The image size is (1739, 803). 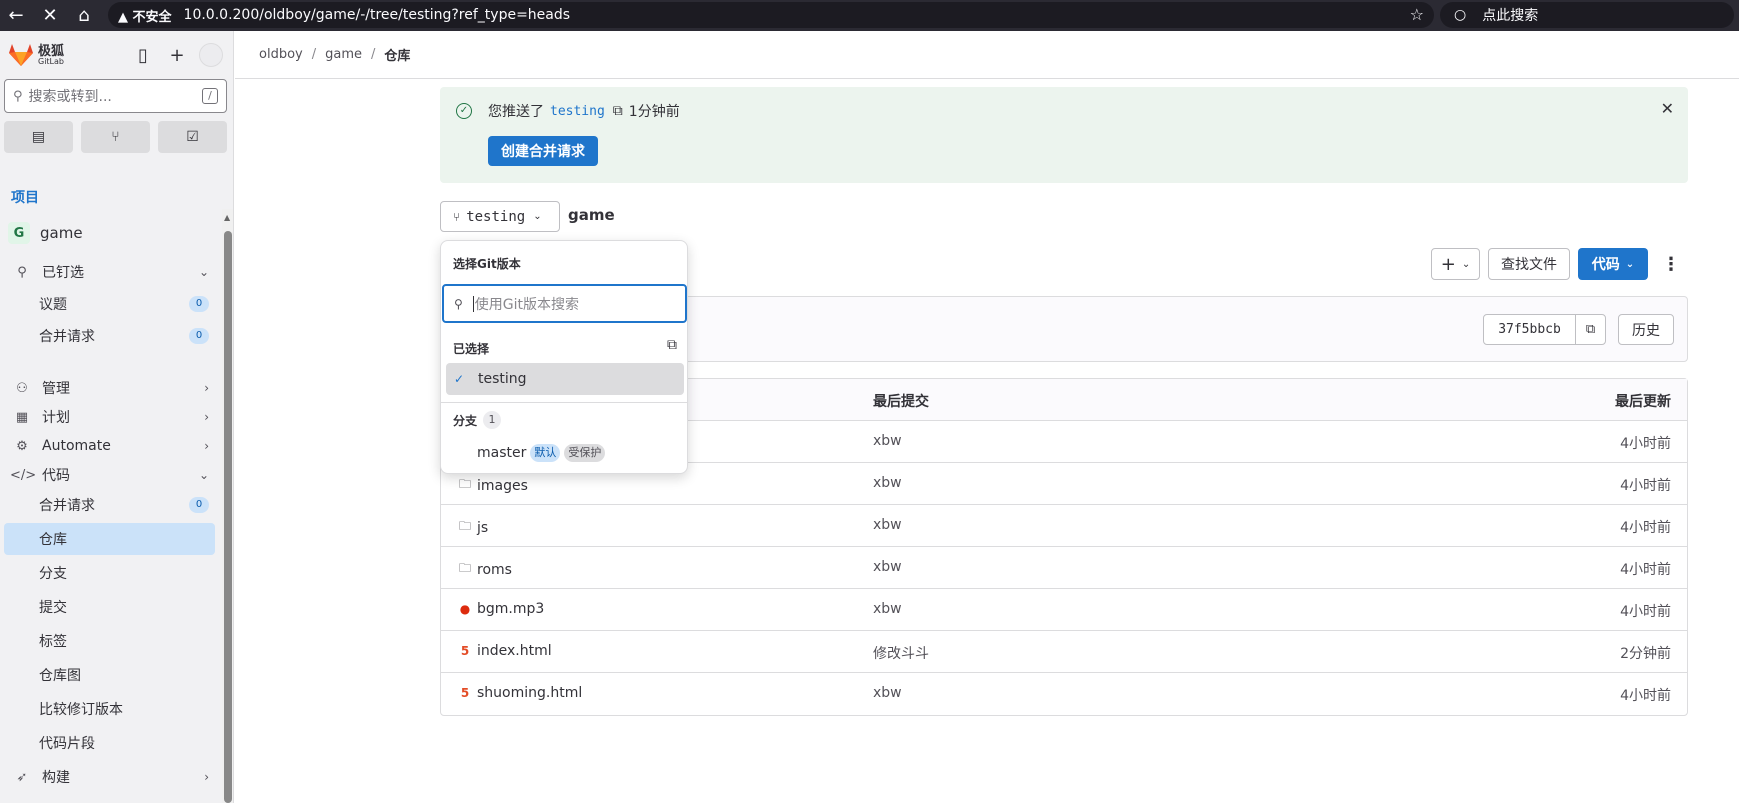 I want to click on table-row: 5 index.html 修改斗斗 2分钟前, so click(x=1064, y=652).